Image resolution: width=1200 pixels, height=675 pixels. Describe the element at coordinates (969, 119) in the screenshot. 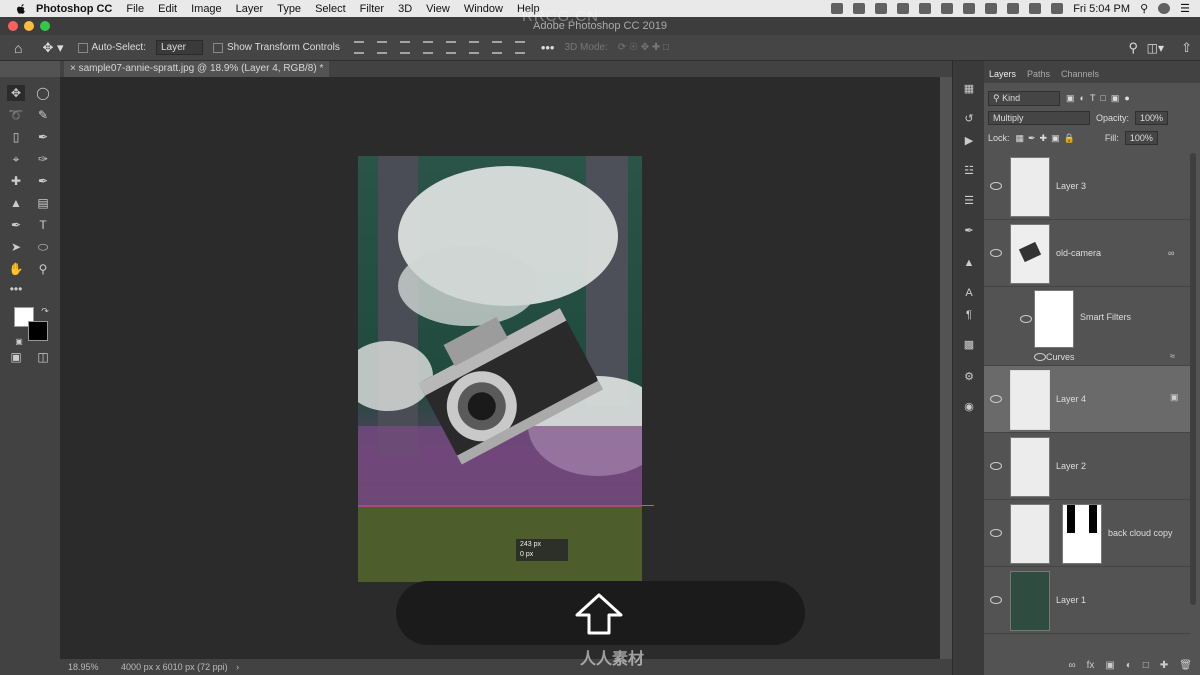

I see `history-icon: ↺` at that location.